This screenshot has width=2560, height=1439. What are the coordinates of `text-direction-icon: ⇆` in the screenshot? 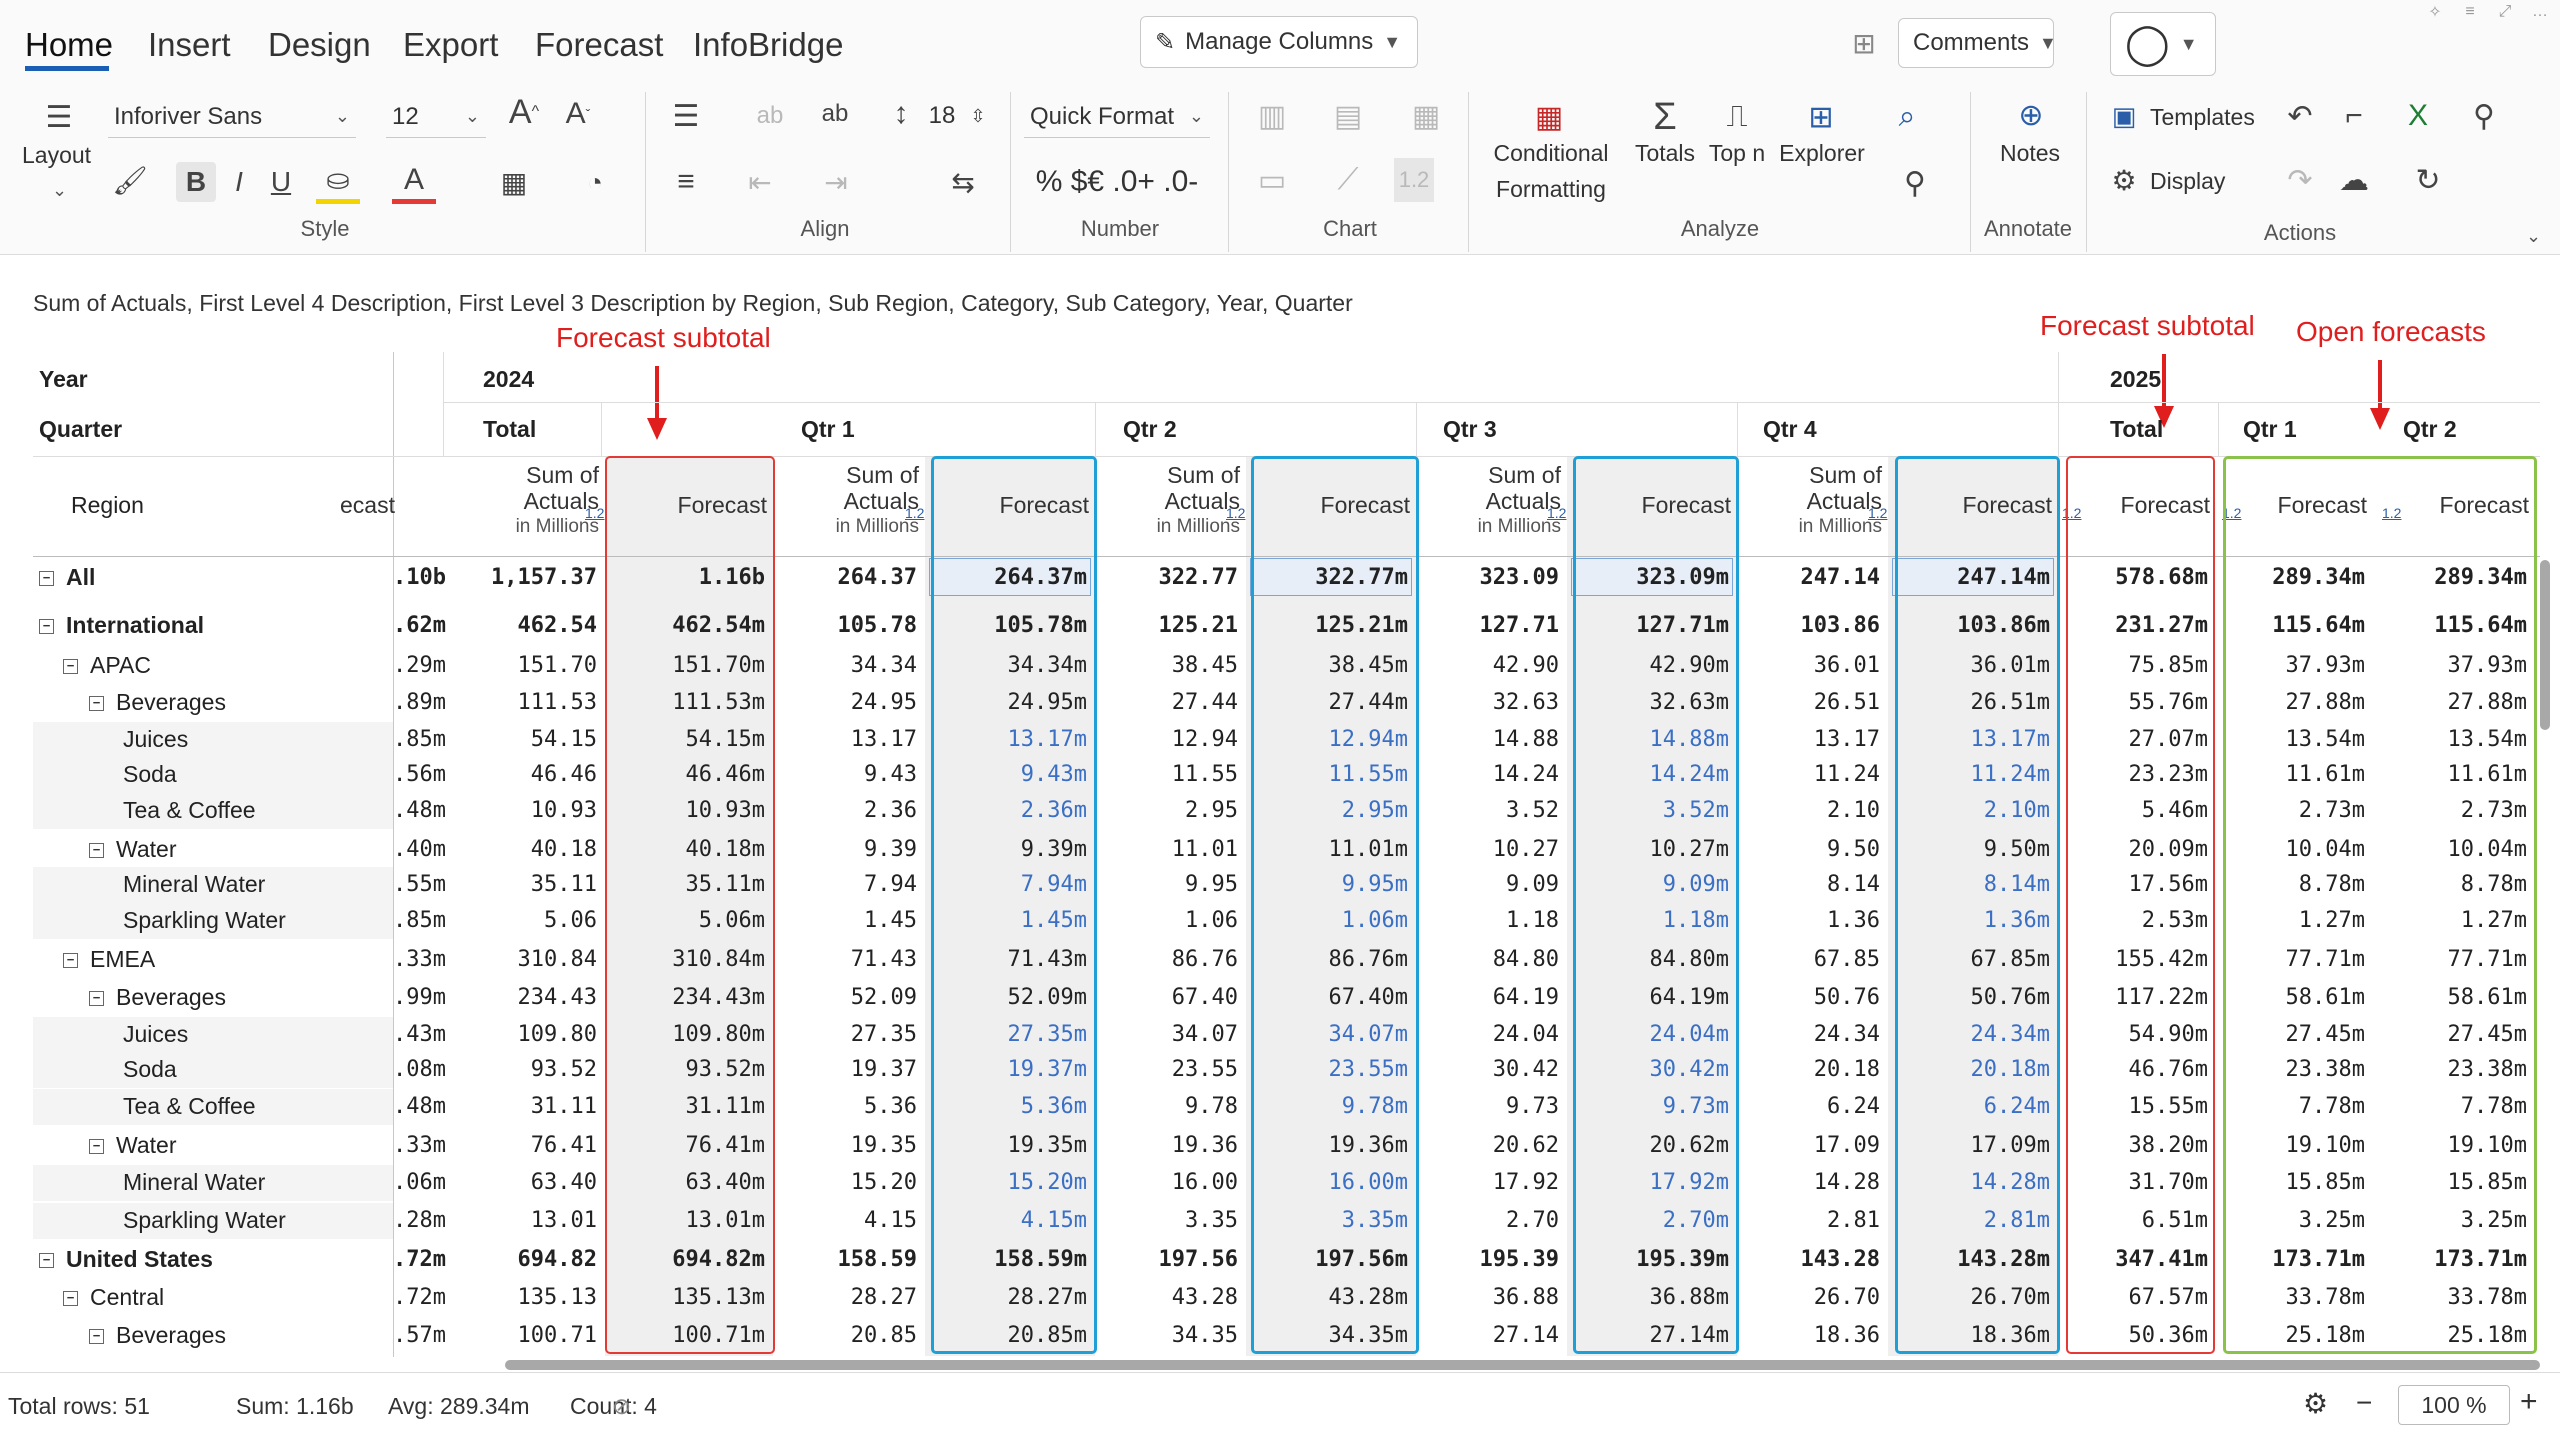 It's located at (963, 182).